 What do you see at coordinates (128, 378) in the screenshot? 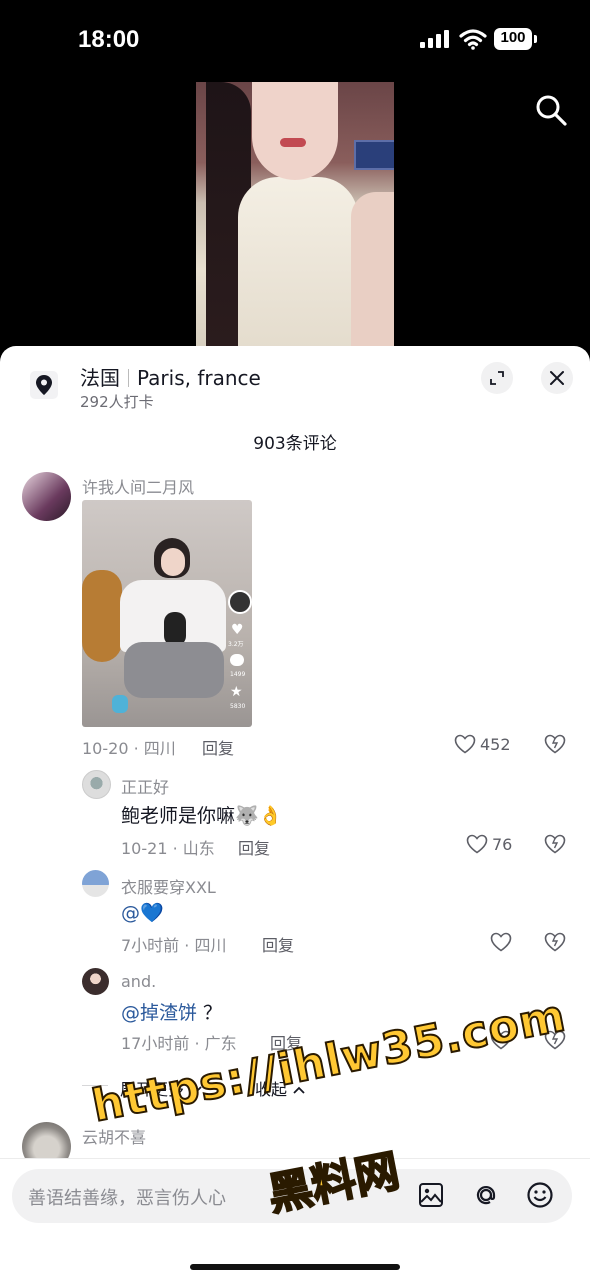
I see `location-divider` at bounding box center [128, 378].